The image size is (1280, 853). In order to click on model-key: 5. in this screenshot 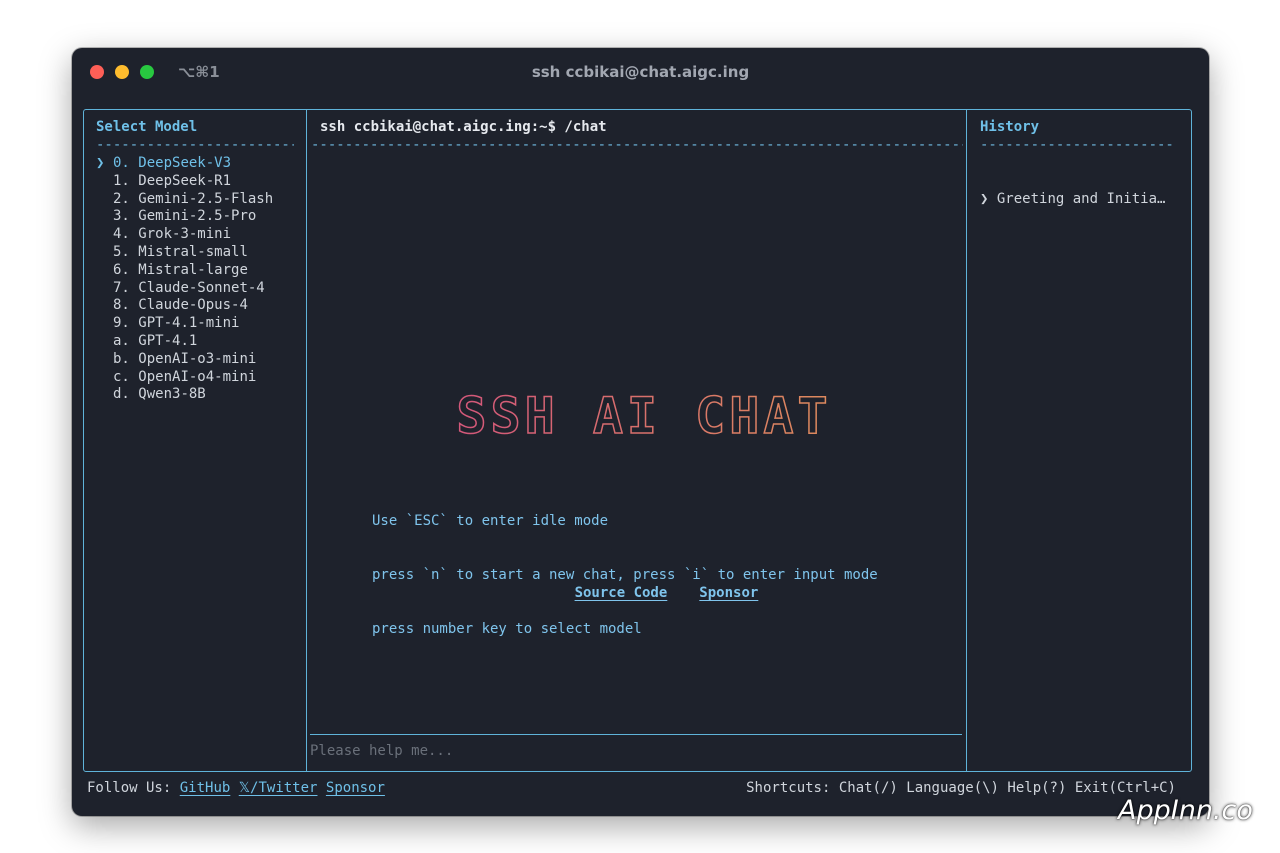, I will do `click(121, 251)`.